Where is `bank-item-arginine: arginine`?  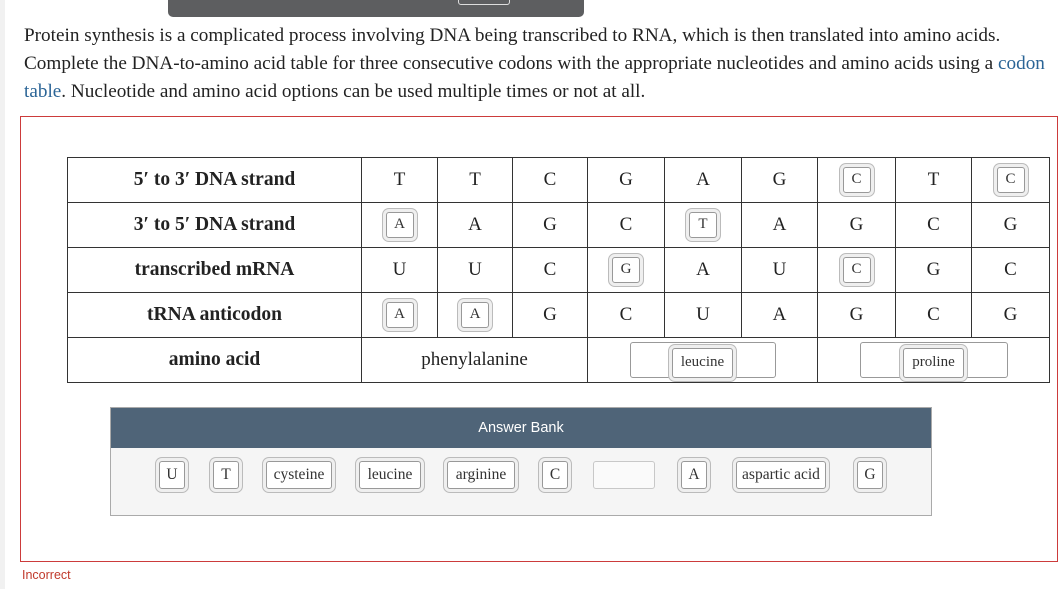
bank-item-arginine: arginine is located at coordinates (481, 475).